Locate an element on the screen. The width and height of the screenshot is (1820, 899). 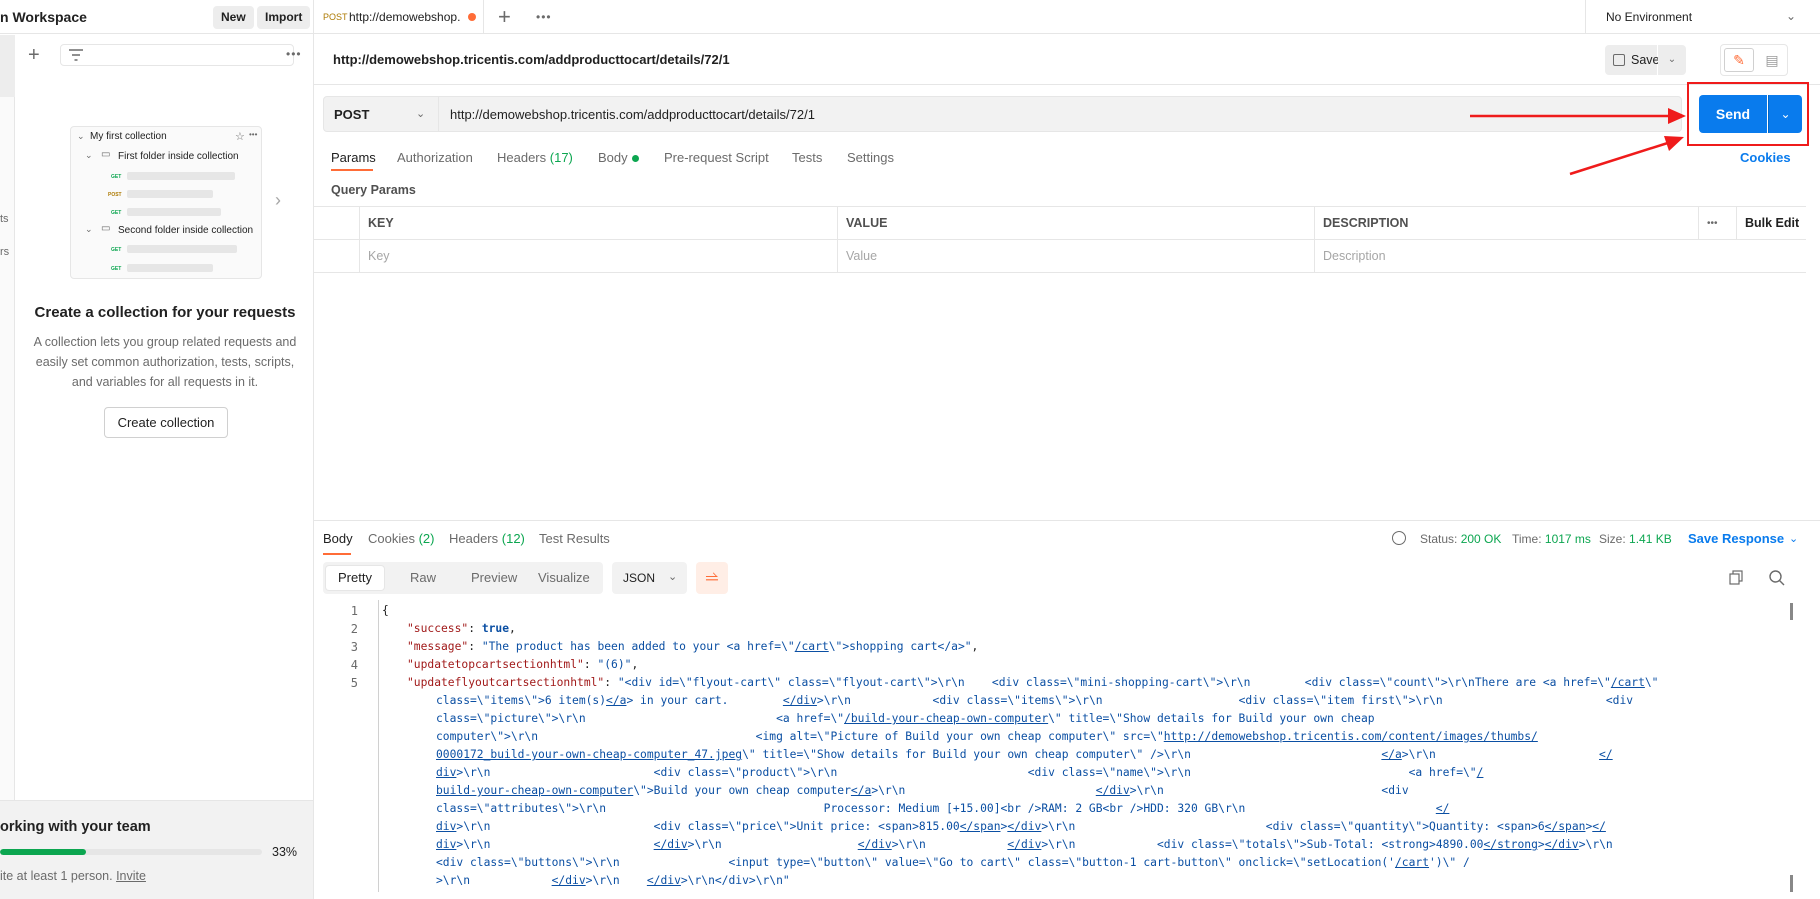
import-button: Import is located at coordinates (284, 17).